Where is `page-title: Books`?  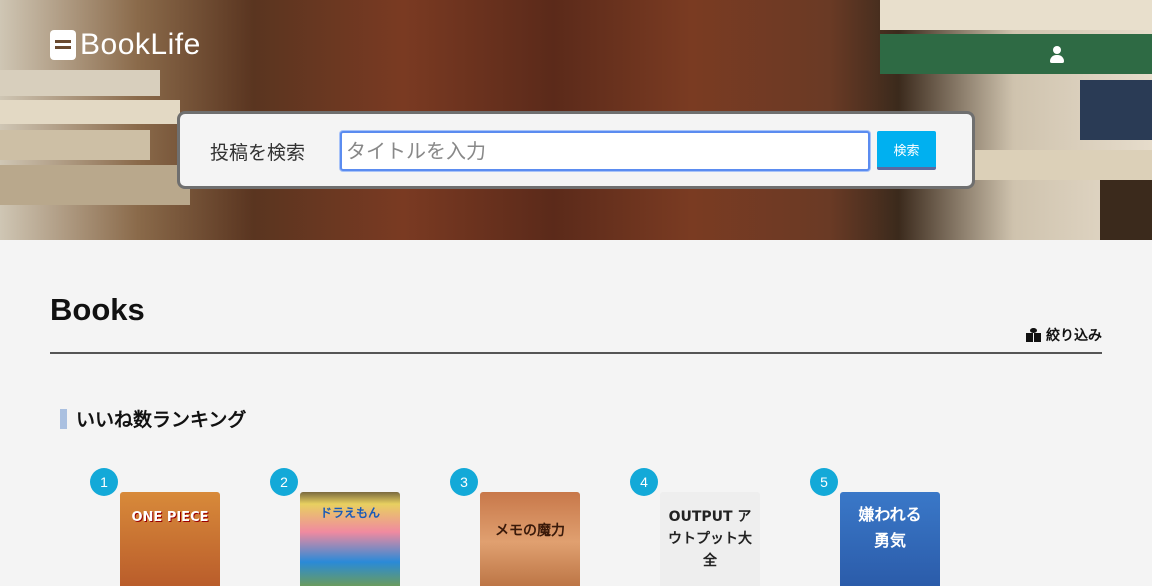 page-title: Books is located at coordinates (97, 309).